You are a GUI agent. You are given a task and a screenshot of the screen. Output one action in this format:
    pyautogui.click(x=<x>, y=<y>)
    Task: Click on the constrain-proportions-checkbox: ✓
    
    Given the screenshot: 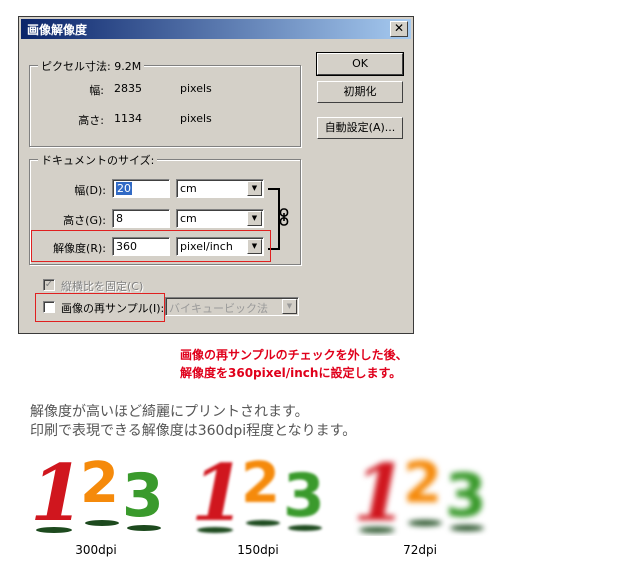 What is the action you would take?
    pyautogui.click(x=49, y=285)
    